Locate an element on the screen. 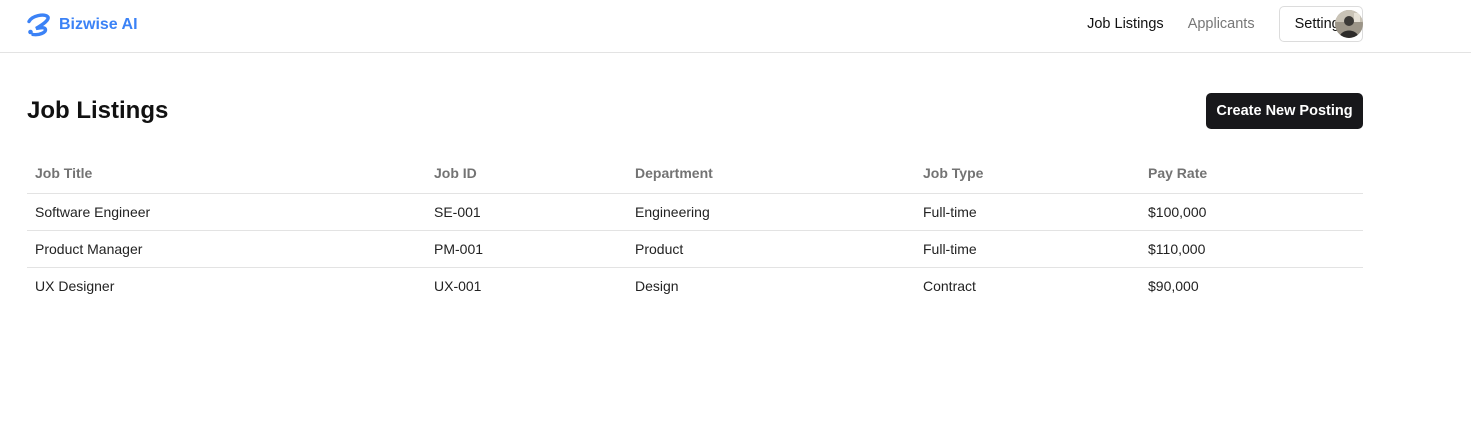  cell-job-id: UX-001 is located at coordinates (526, 285).